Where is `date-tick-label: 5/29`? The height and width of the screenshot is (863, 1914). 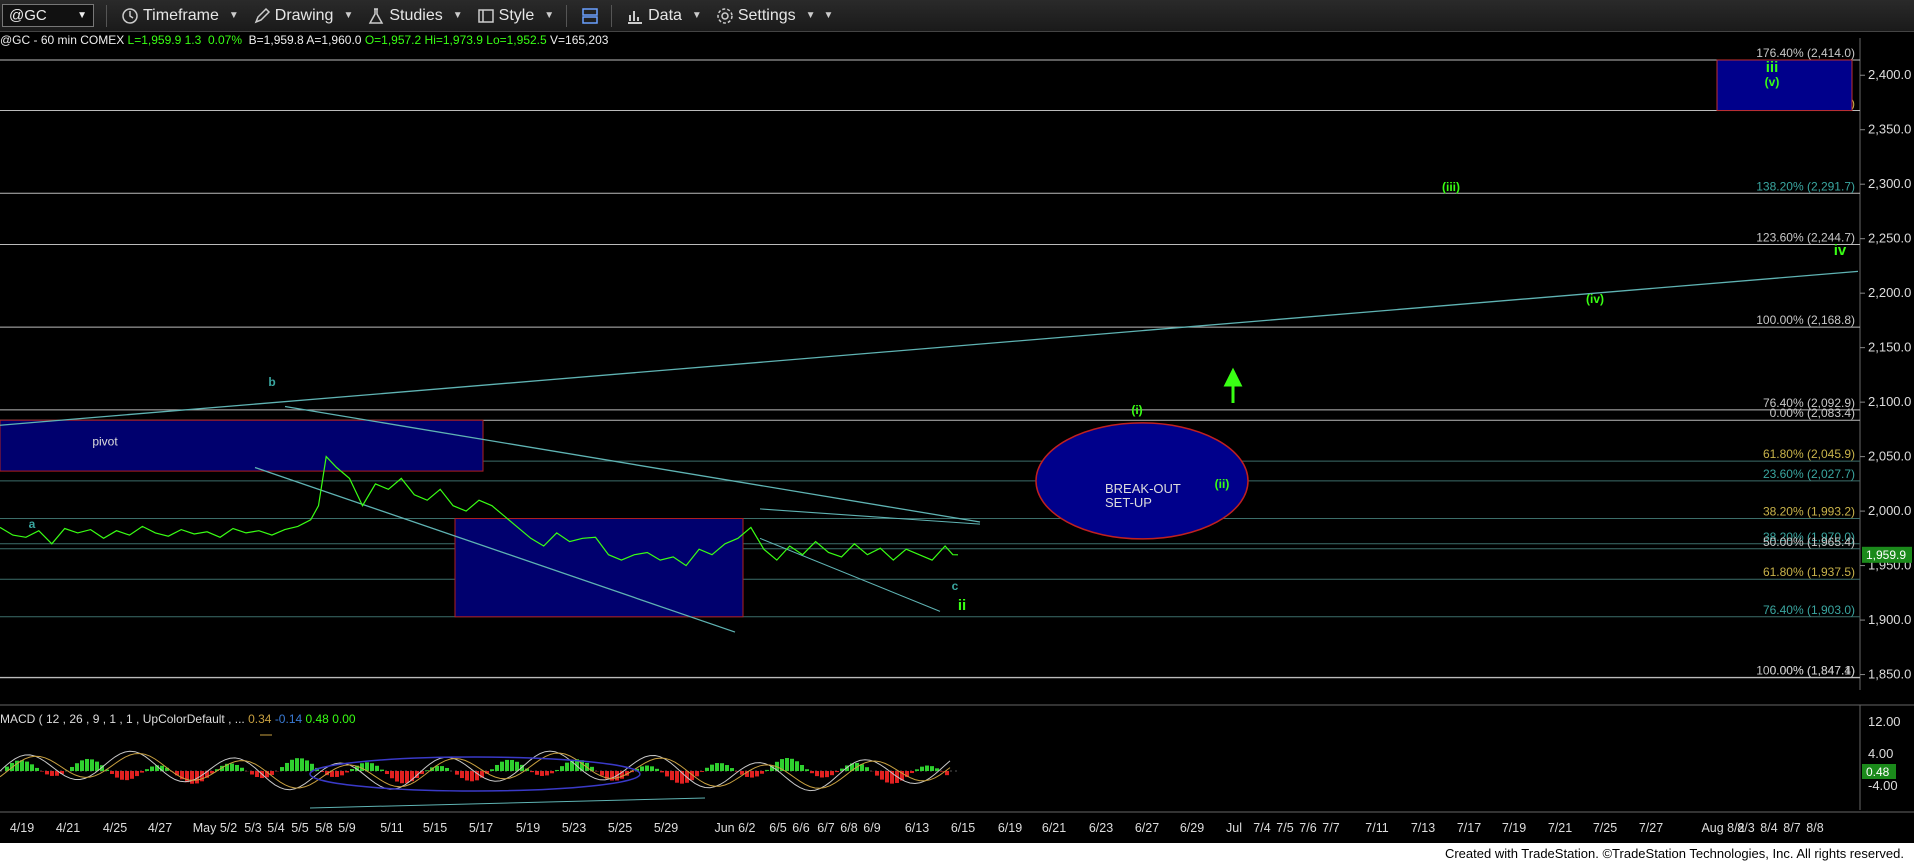
date-tick-label: 5/29 is located at coordinates (666, 828).